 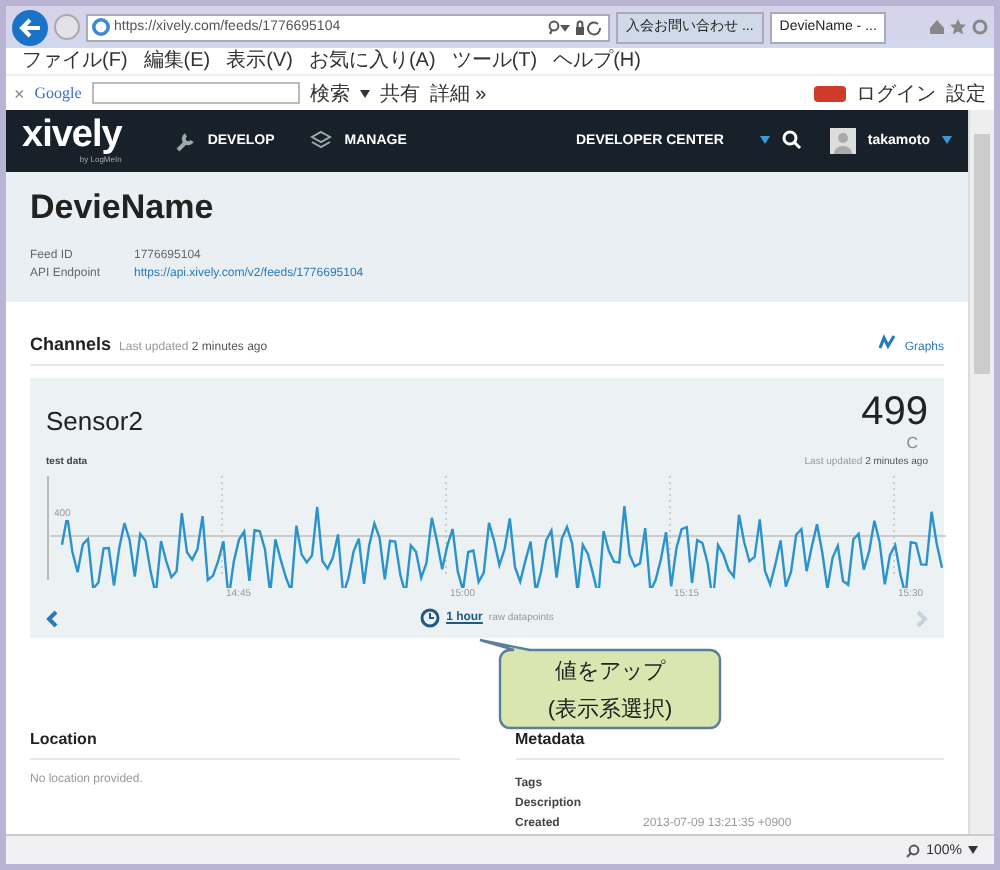 I want to click on callout-text: (表示系選択), so click(x=610, y=709).